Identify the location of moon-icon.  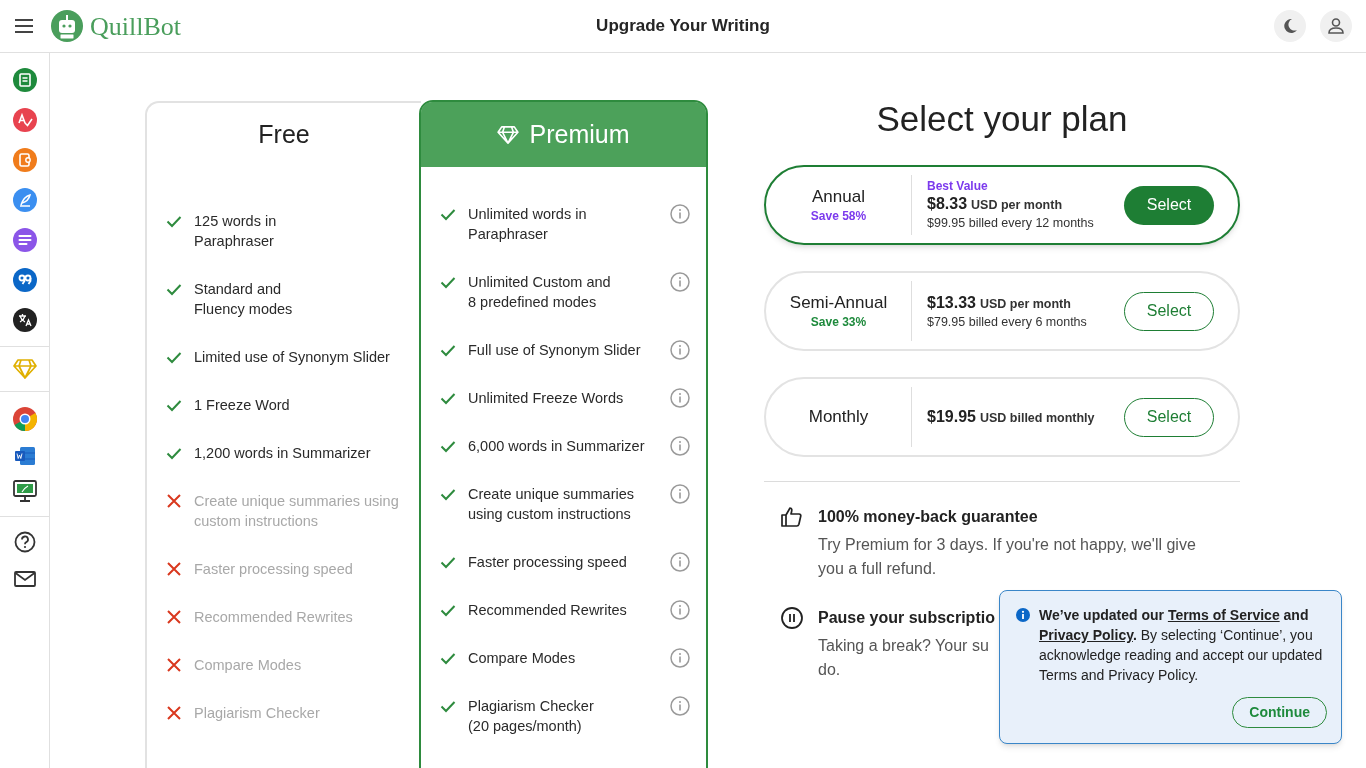
(1290, 26).